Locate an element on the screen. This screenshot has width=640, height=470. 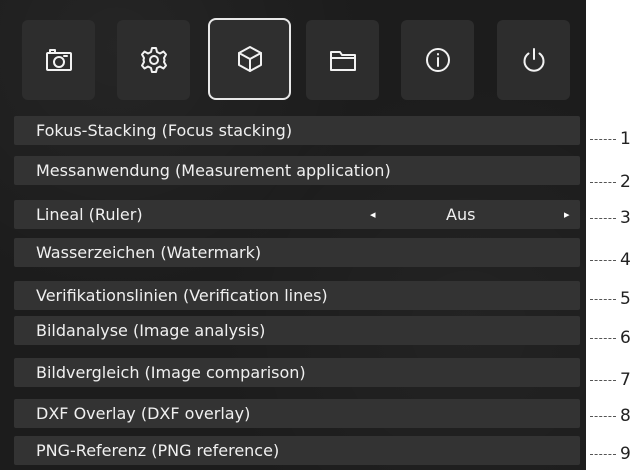
cube-icon is located at coordinates (249, 59).